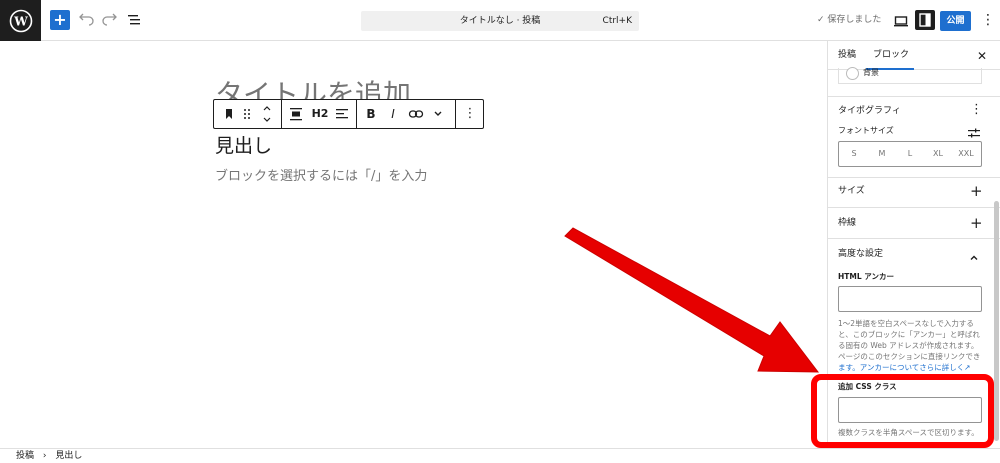 This screenshot has width=1000, height=463. I want to click on sidebar-icon, so click(925, 20).